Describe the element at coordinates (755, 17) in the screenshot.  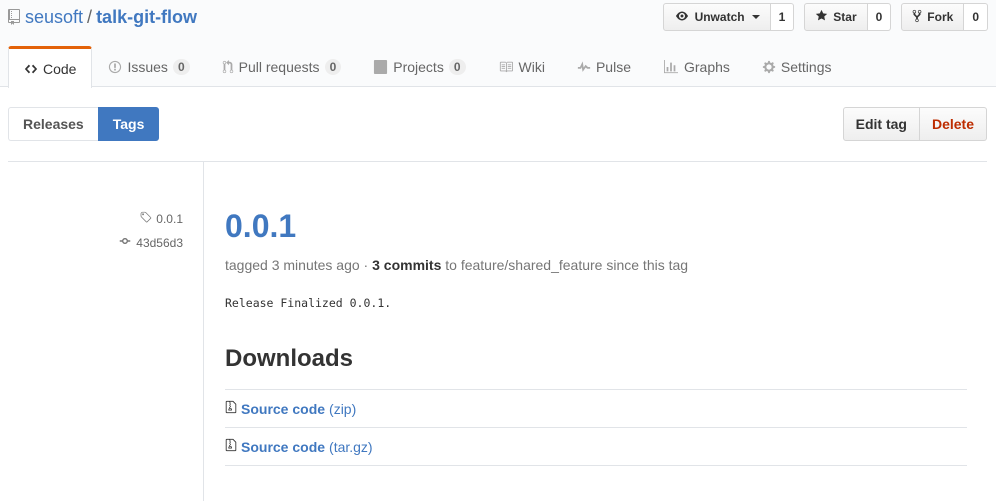
I see `chevron-down-icon` at that location.